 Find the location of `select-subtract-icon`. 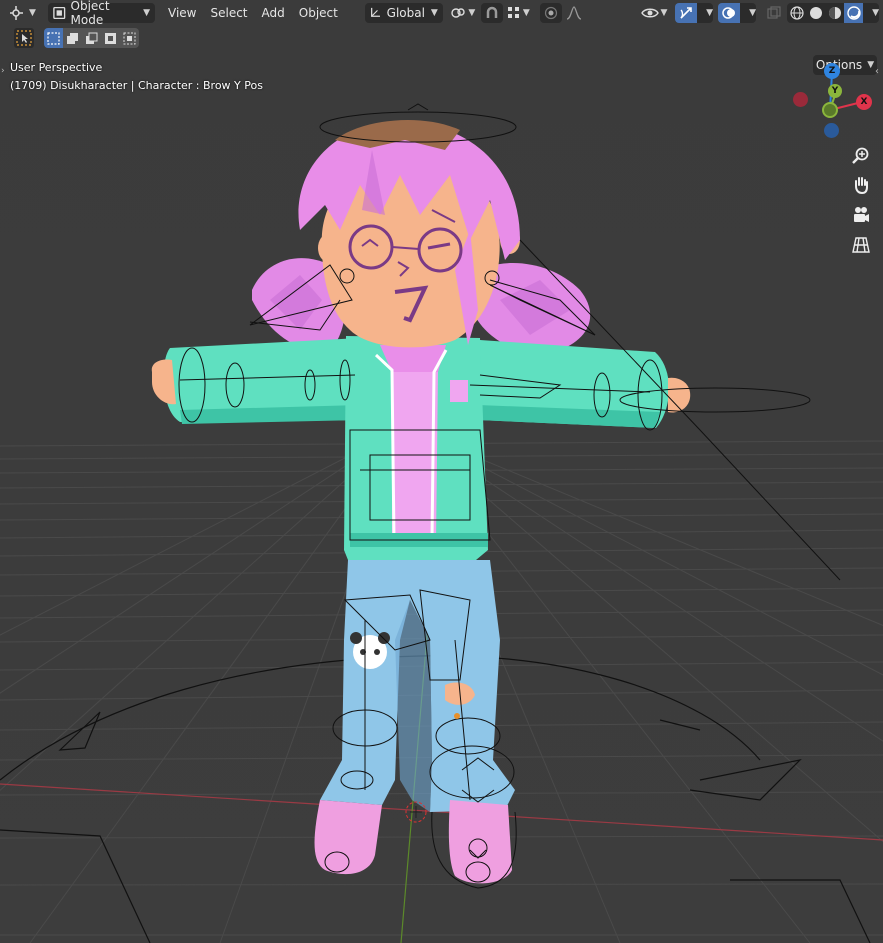

select-subtract-icon is located at coordinates (92, 38).